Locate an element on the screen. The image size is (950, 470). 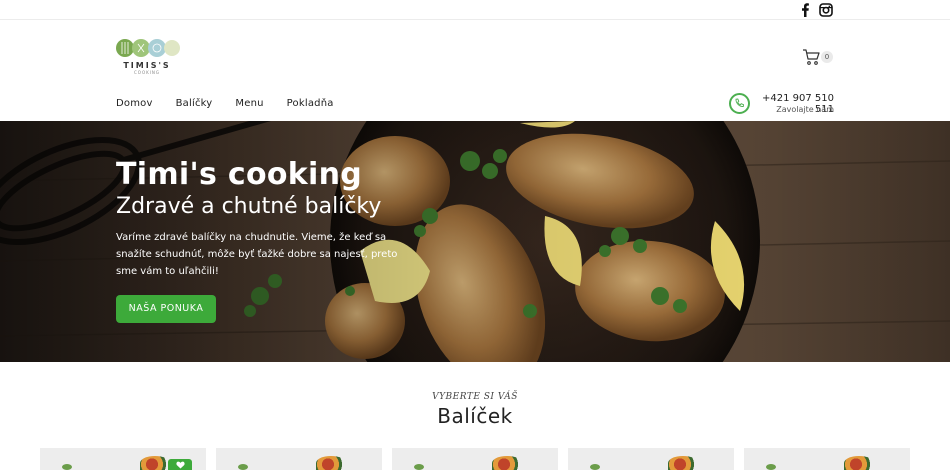
logo-text: TIMIS'S is located at coordinates (147, 65).